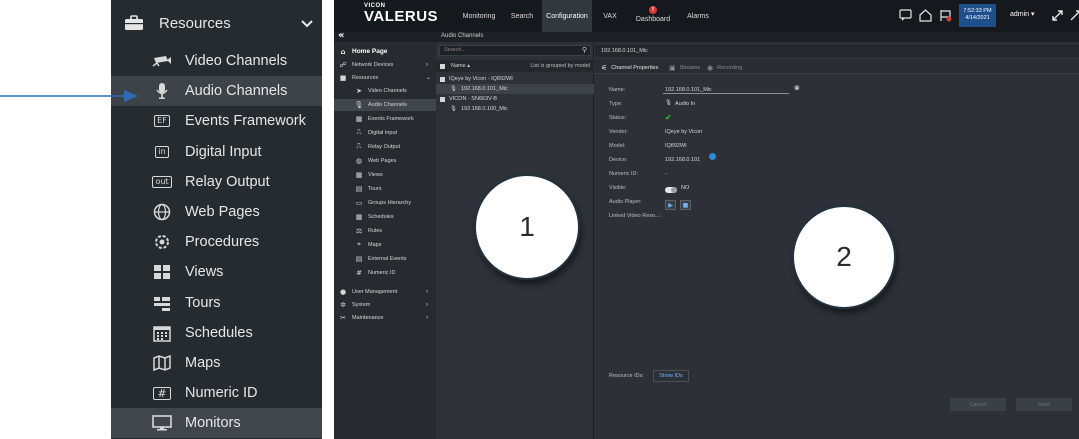 The height and width of the screenshot is (439, 1079). I want to click on sidebar-item-home: ⌂ Home Page, so click(385, 52).